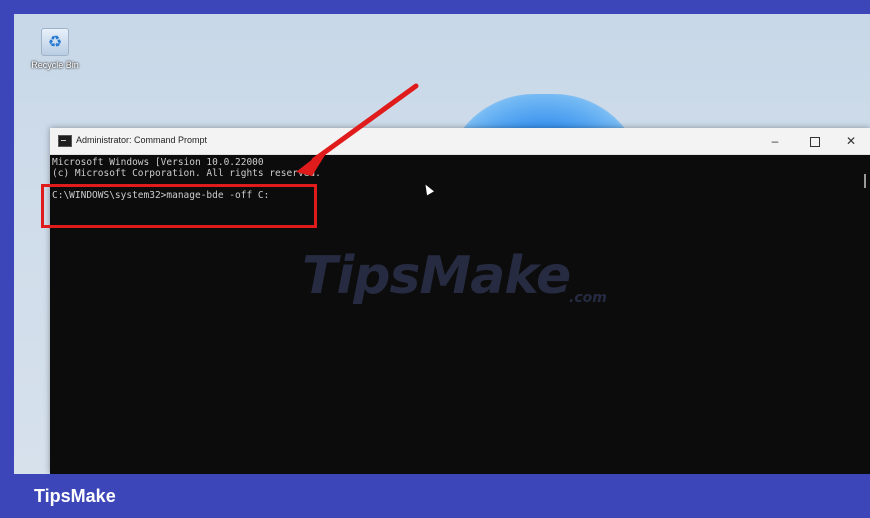  What do you see at coordinates (75, 496) in the screenshot?
I see `footer-brand: TipsMake` at bounding box center [75, 496].